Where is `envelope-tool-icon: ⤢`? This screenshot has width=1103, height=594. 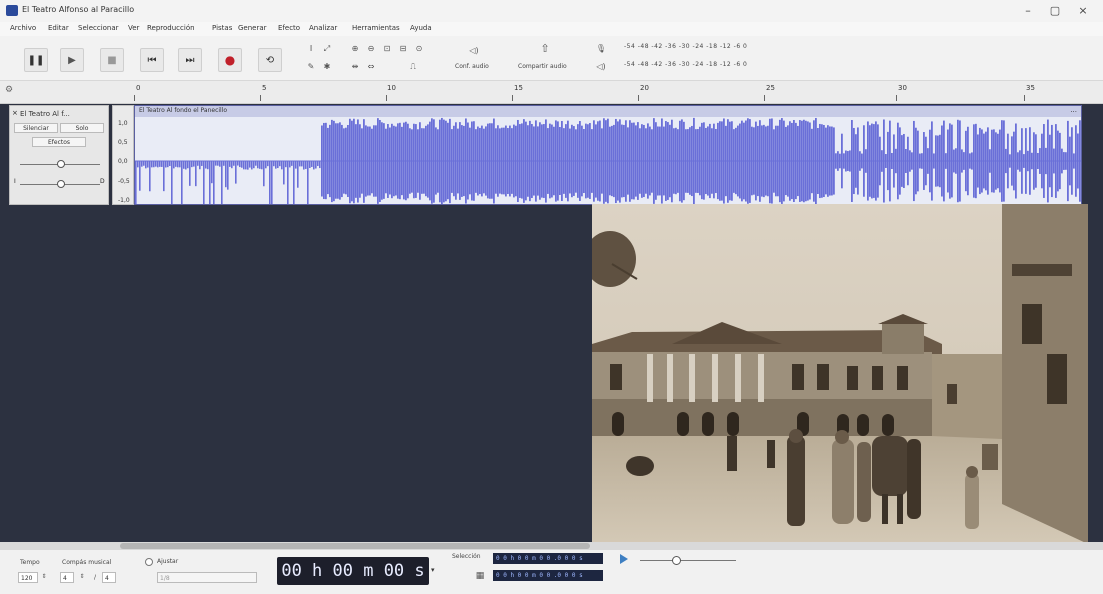
envelope-tool-icon: ⤢ is located at coordinates (327, 49).